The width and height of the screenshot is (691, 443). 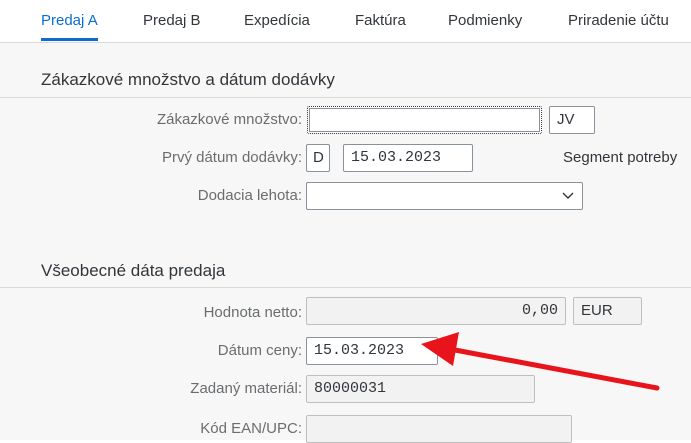 I want to click on tab-label: Faktúra, so click(x=380, y=20).